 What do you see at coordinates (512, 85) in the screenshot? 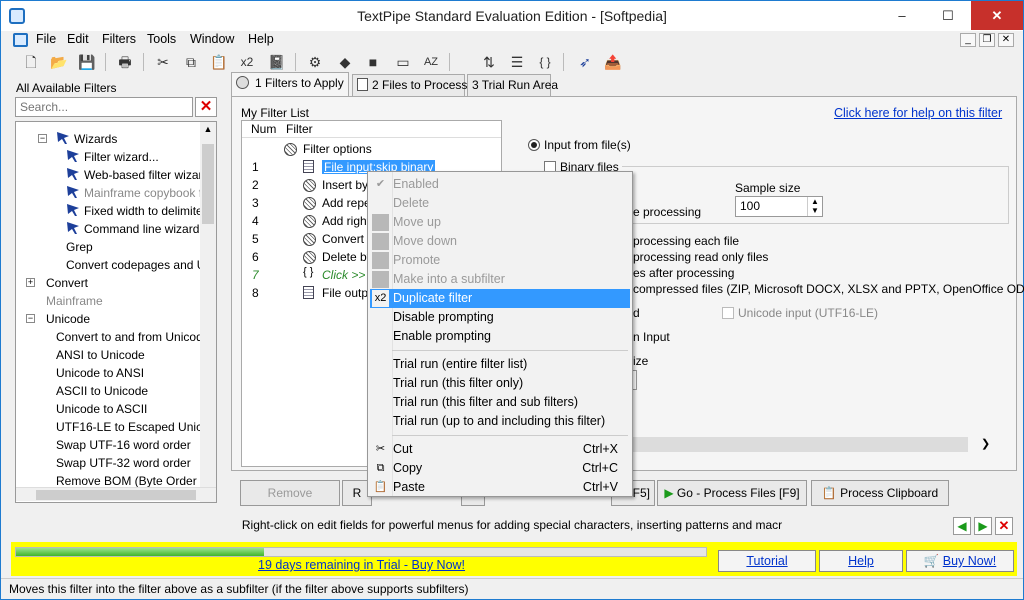
I see `tab-trial-run-area: 3 Trial Run Area` at bounding box center [512, 85].